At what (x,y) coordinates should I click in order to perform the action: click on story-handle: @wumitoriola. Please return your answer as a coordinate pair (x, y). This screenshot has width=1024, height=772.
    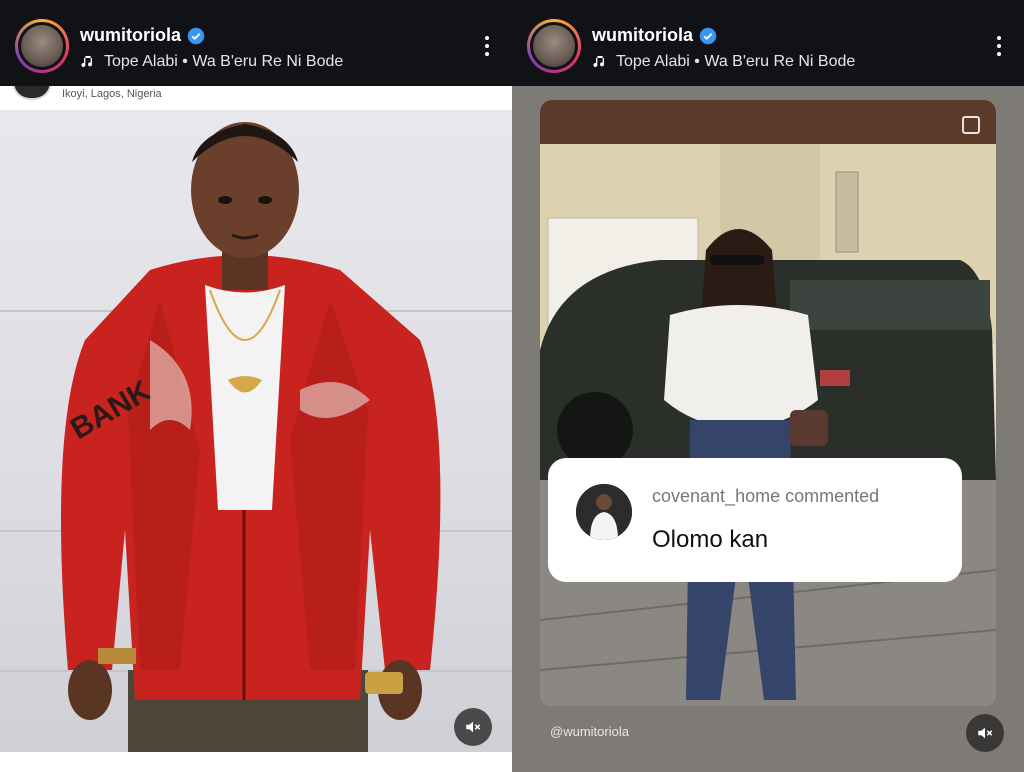
    Looking at the image, I should click on (589, 731).